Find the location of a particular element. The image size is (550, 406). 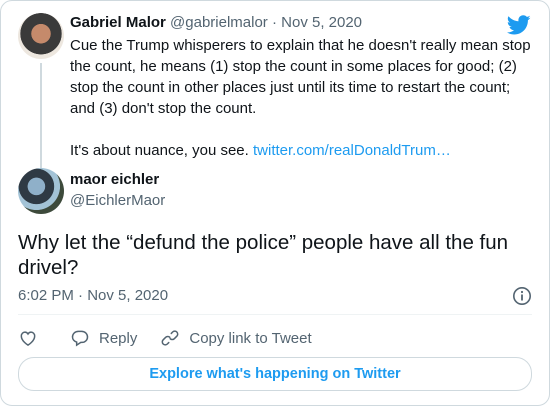

tweet-actions: Reply Copy link to Tweet is located at coordinates (275, 338).